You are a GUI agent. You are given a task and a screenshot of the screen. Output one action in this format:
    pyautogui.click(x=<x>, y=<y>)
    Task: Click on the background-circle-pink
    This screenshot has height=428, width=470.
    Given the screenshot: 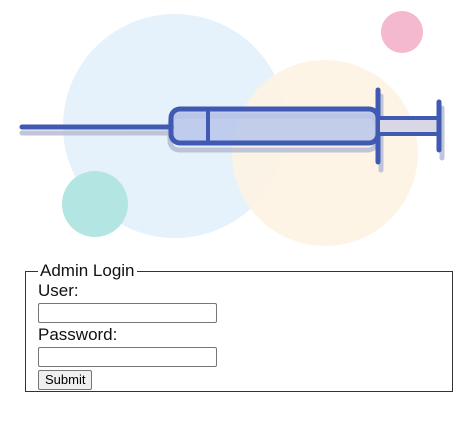 What is the action you would take?
    pyautogui.click(x=402, y=32)
    